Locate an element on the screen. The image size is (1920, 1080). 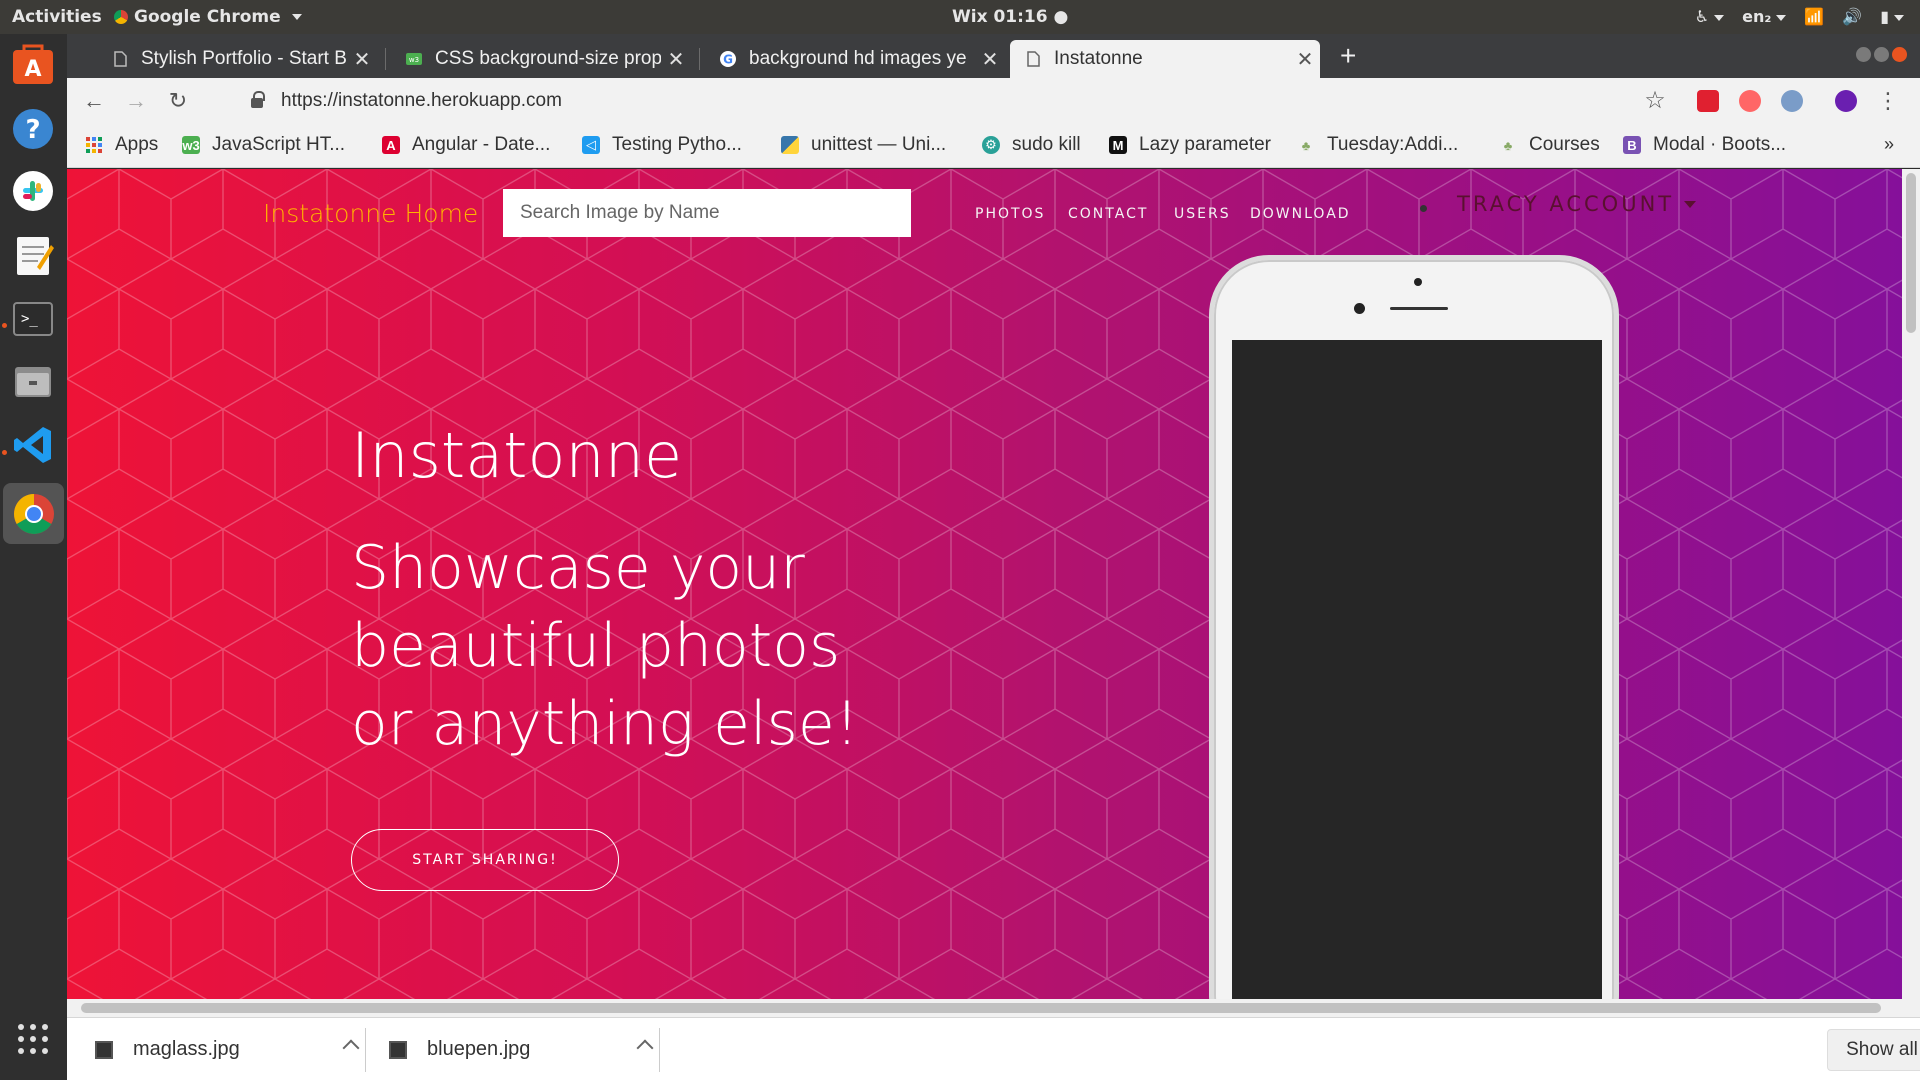
tab-background-hd-images: G background hd images ye ✕ is located at coordinates (855, 59).